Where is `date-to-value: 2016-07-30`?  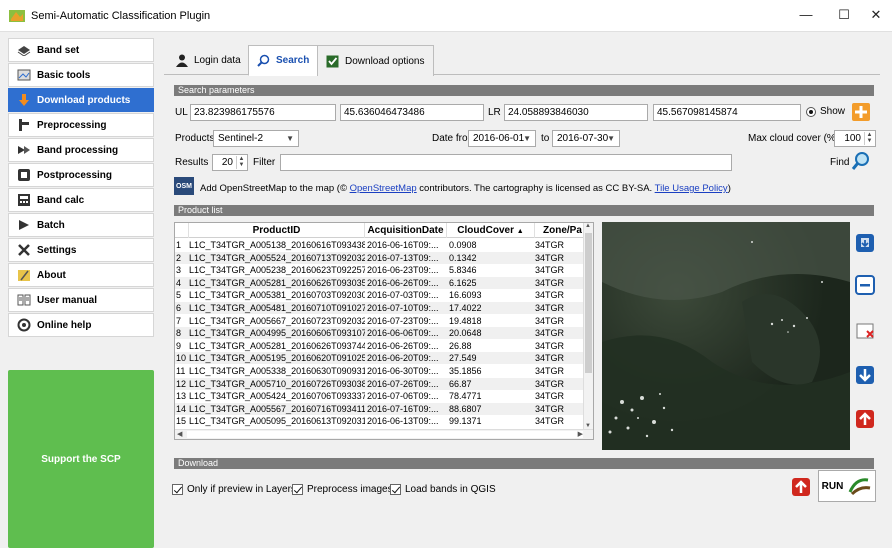 date-to-value: 2016-07-30 is located at coordinates (583, 138).